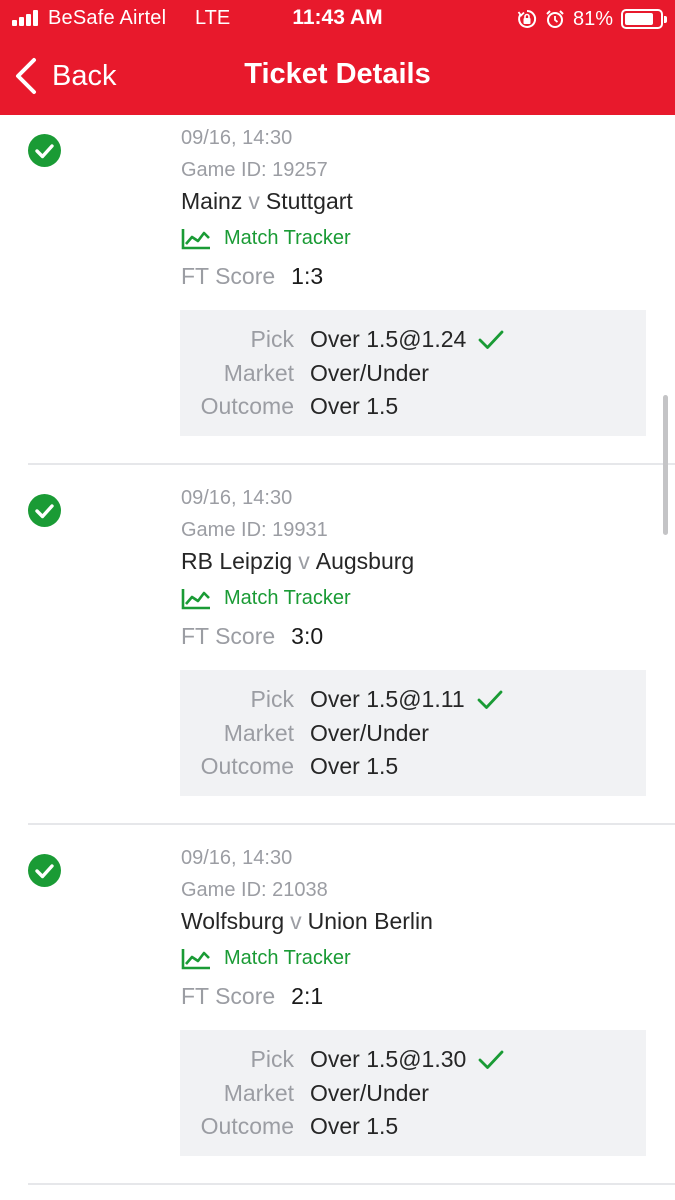 This screenshot has width=675, height=1200. What do you see at coordinates (527, 18) in the screenshot?
I see `orientation-lock-icon` at bounding box center [527, 18].